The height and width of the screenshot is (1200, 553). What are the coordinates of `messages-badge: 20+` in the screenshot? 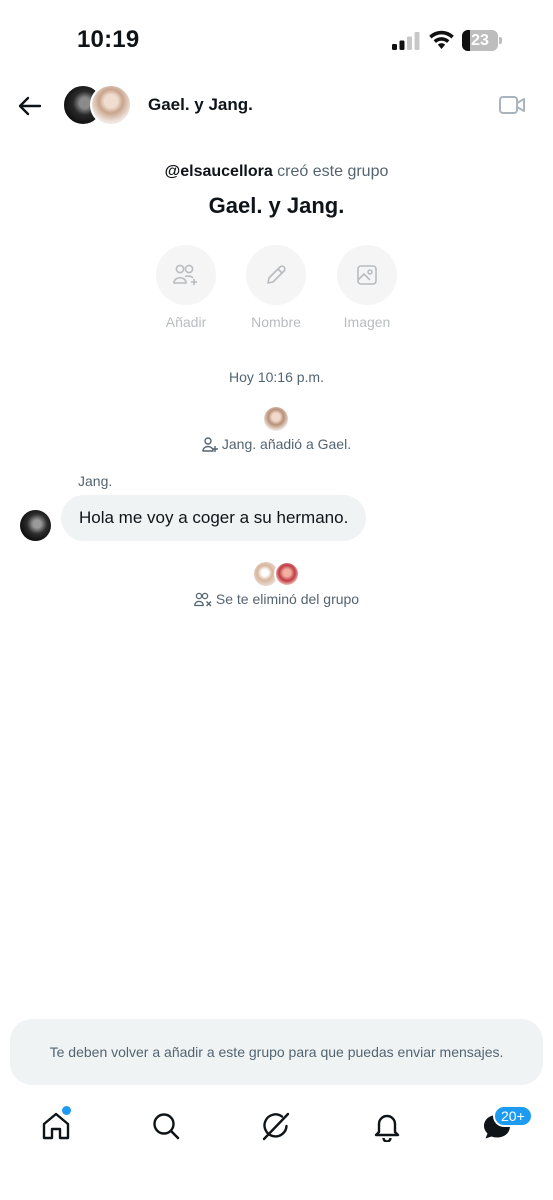 It's located at (513, 1116).